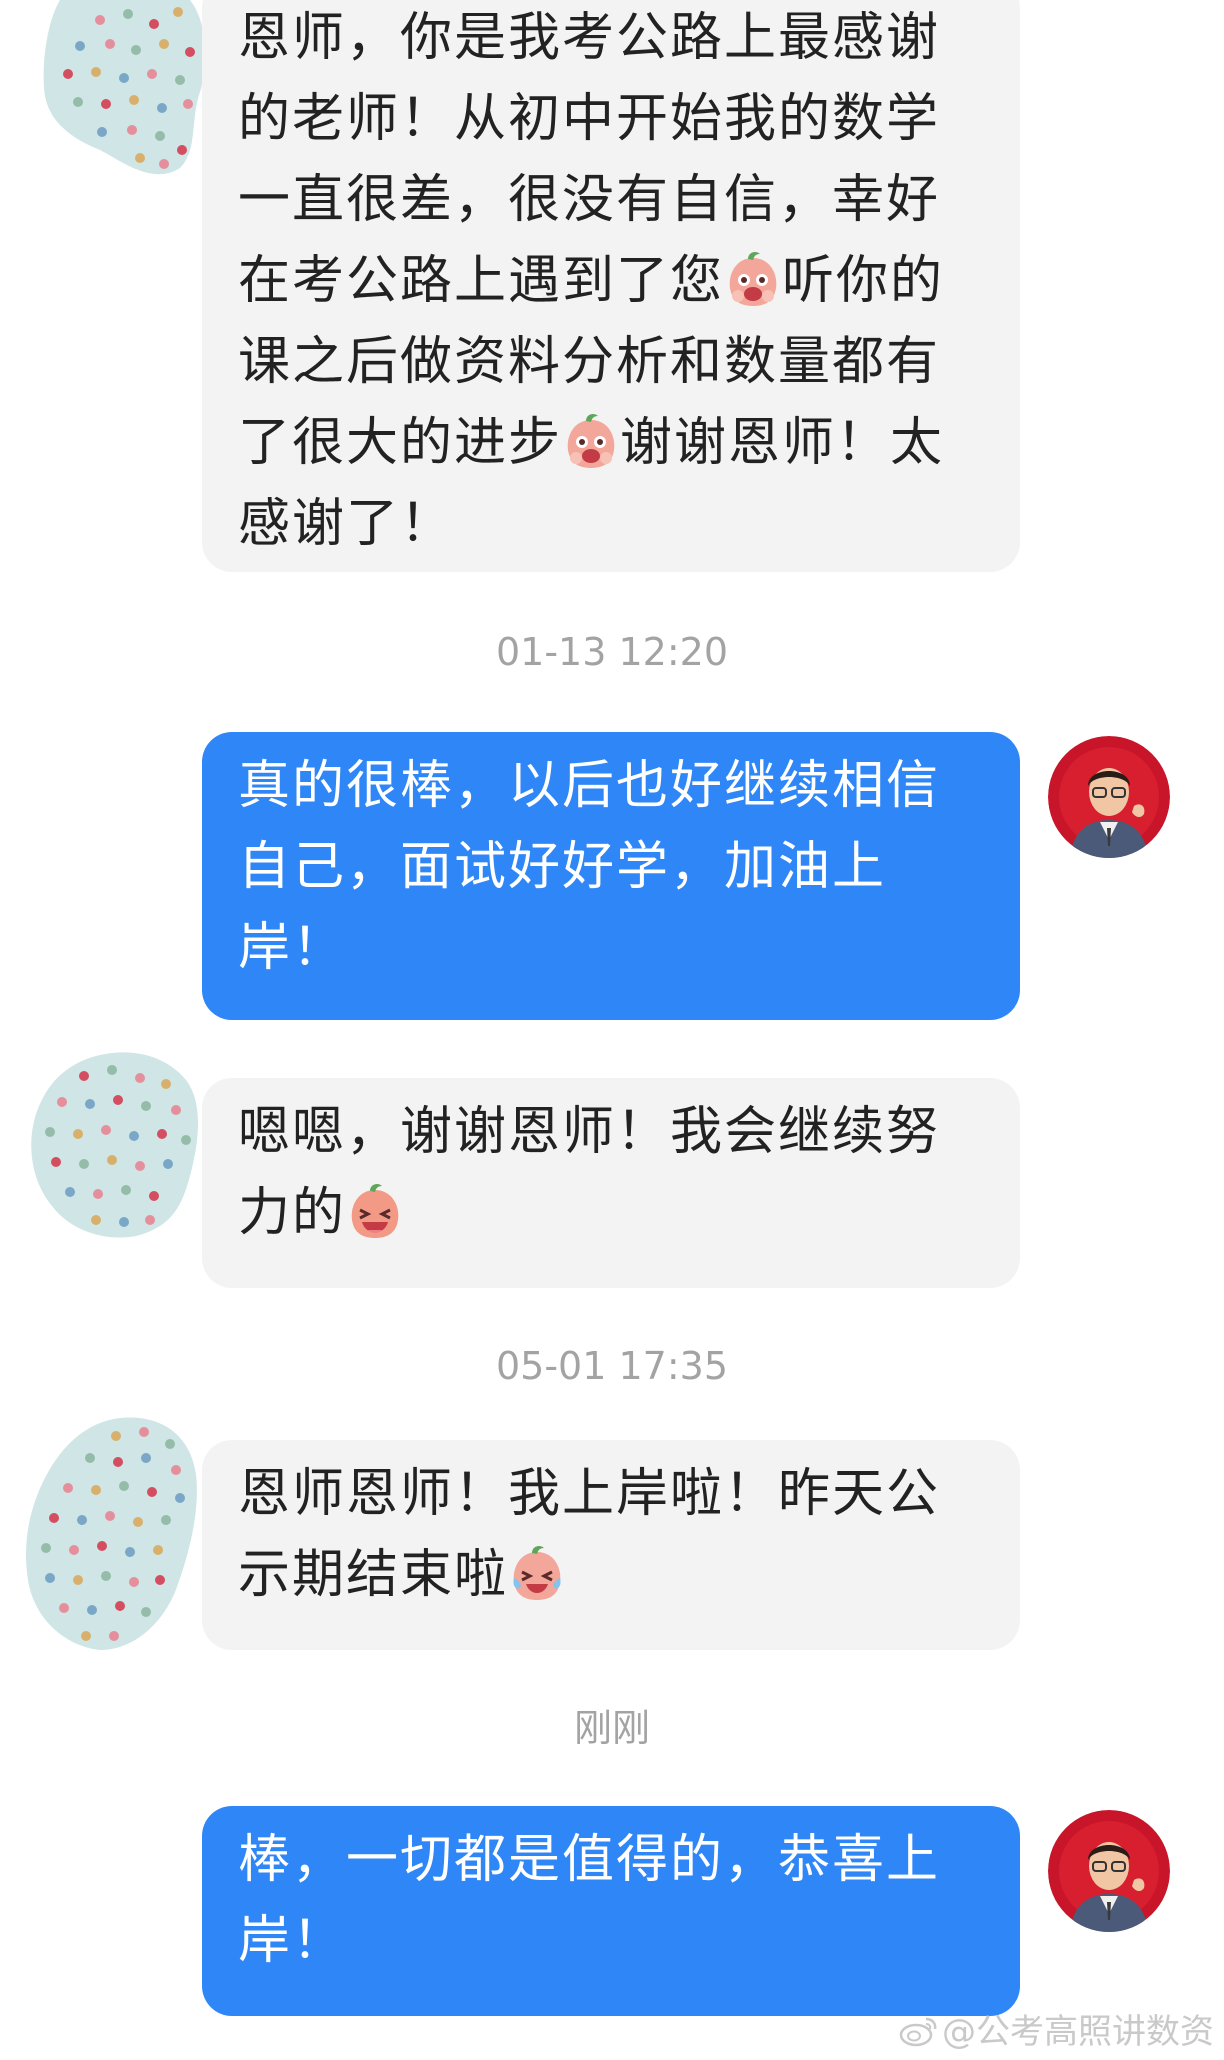 Image resolution: width=1224 pixels, height=2060 pixels. Describe the element at coordinates (614, 524) in the screenshot. I see `message-line: 感谢了！` at that location.